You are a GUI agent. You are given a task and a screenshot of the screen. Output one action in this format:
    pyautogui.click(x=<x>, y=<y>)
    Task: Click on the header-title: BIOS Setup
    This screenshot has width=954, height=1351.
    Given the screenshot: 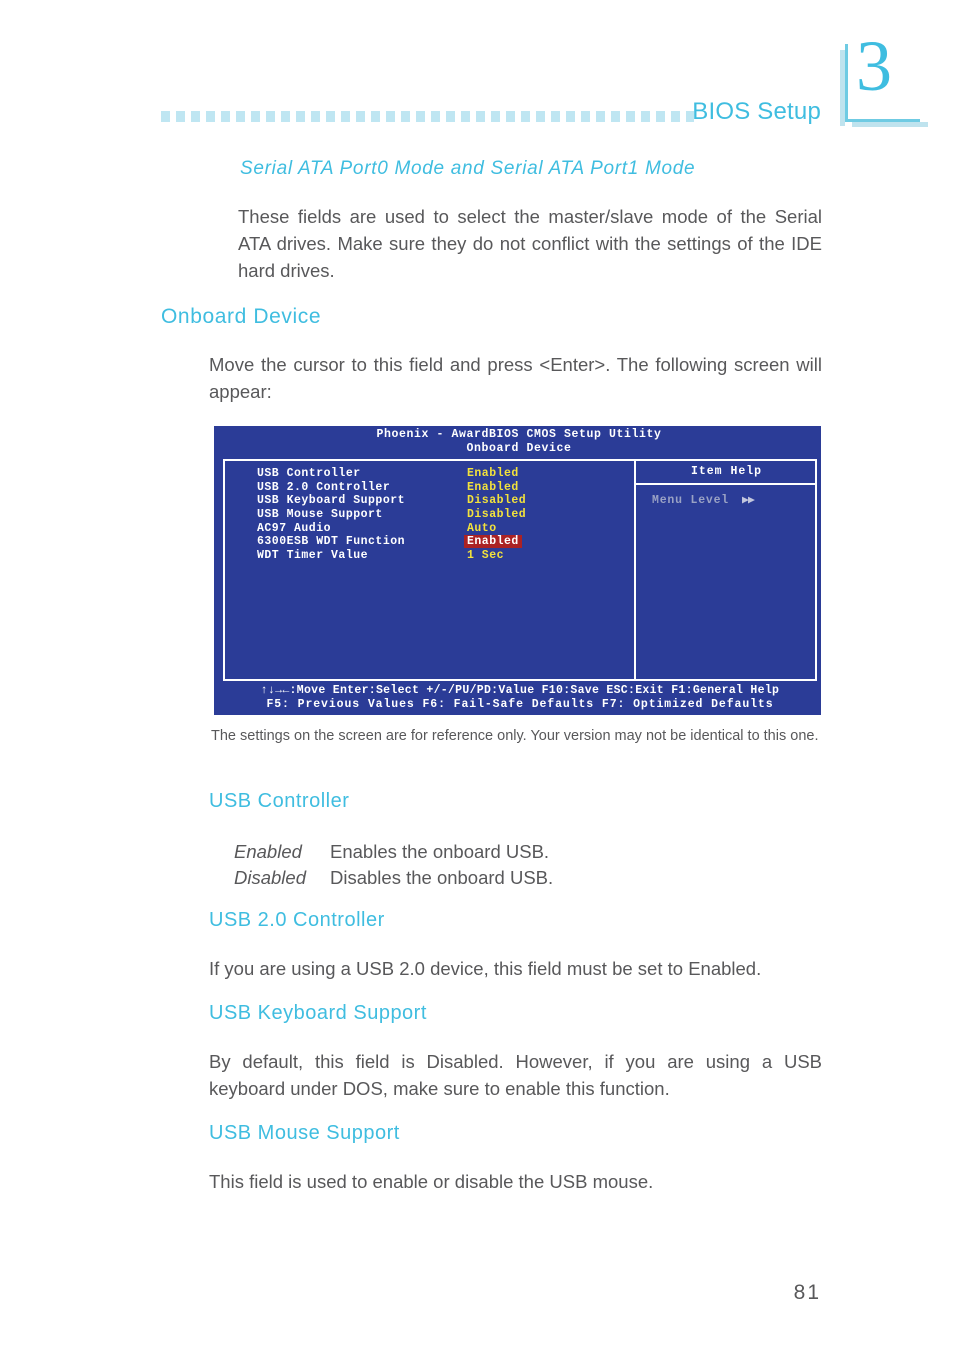 What is the action you would take?
    pyautogui.click(x=756, y=111)
    